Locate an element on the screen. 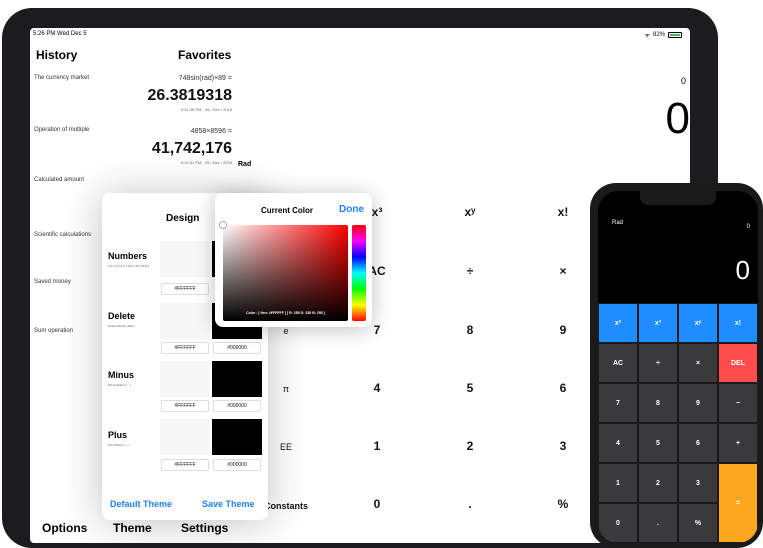  row-label-minus: Minus is located at coordinates (121, 375).